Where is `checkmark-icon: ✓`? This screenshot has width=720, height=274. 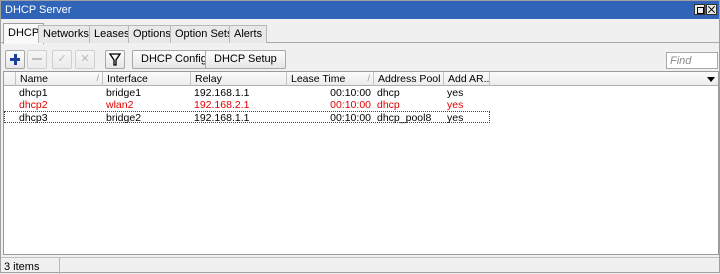 checkmark-icon: ✓ is located at coordinates (62, 59).